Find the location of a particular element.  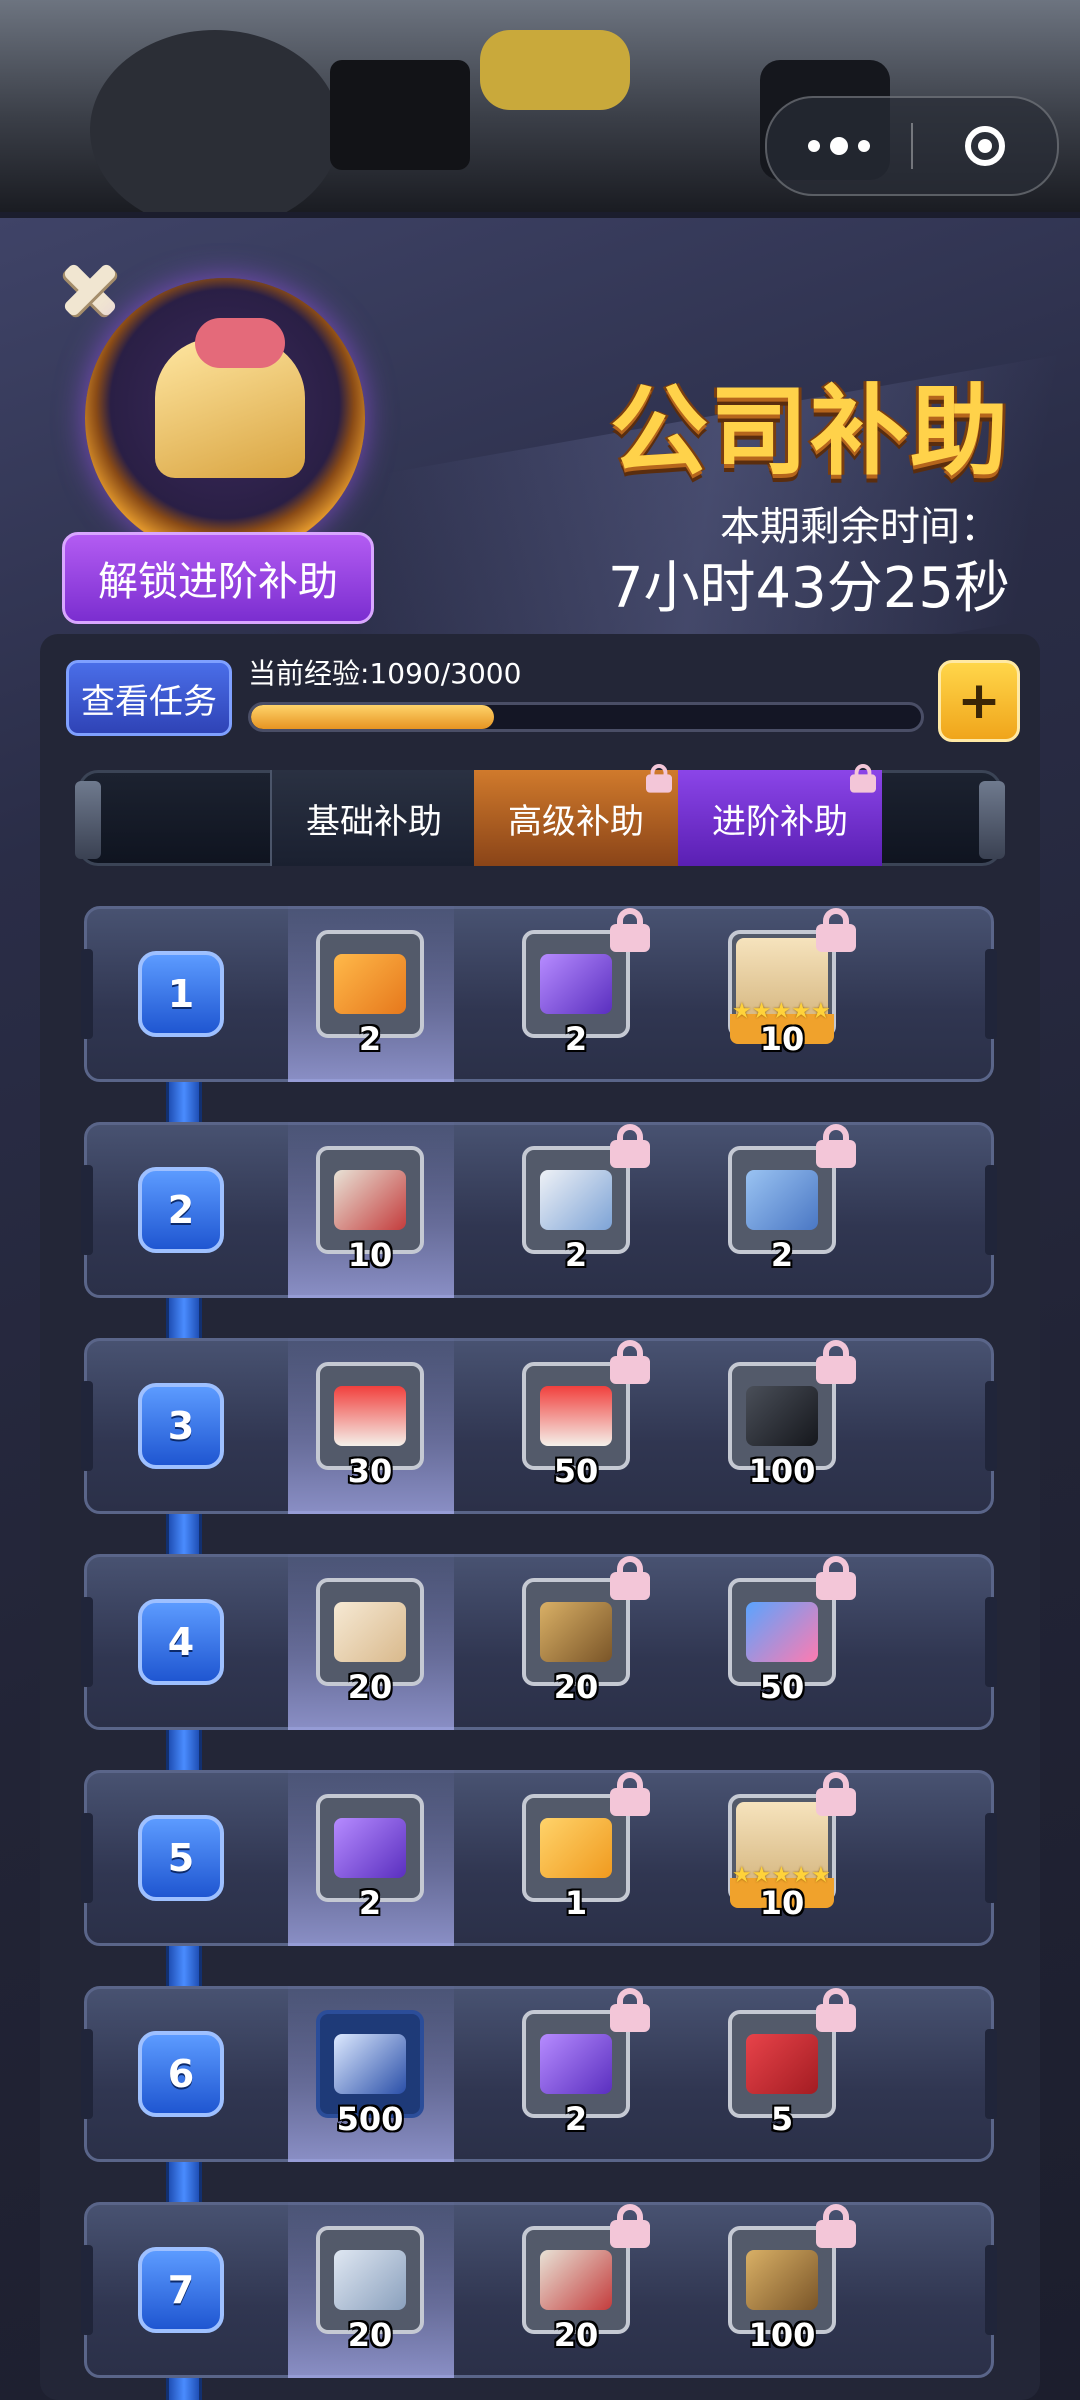

tab-advanced-subsidy: 进阶补助 is located at coordinates (780, 815).